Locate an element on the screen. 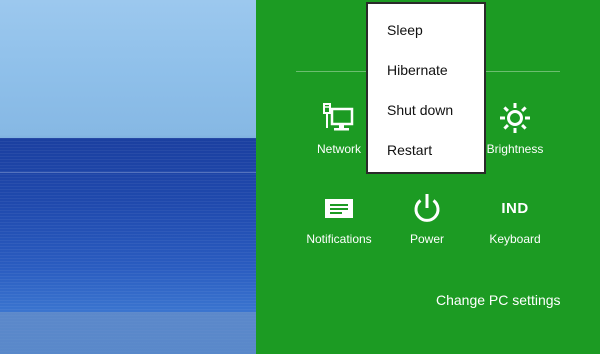 The image size is (600, 354). notifications-icon is located at coordinates (339, 208).